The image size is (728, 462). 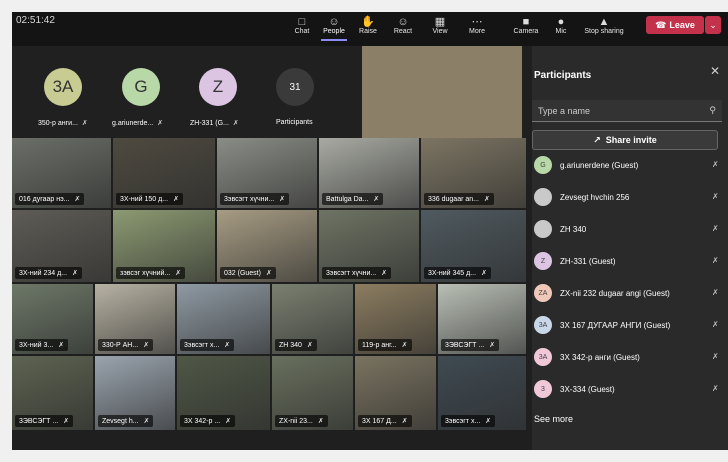 What do you see at coordinates (296, 345) in the screenshot?
I see `participant-name-label: ZH 340 ✗` at bounding box center [296, 345].